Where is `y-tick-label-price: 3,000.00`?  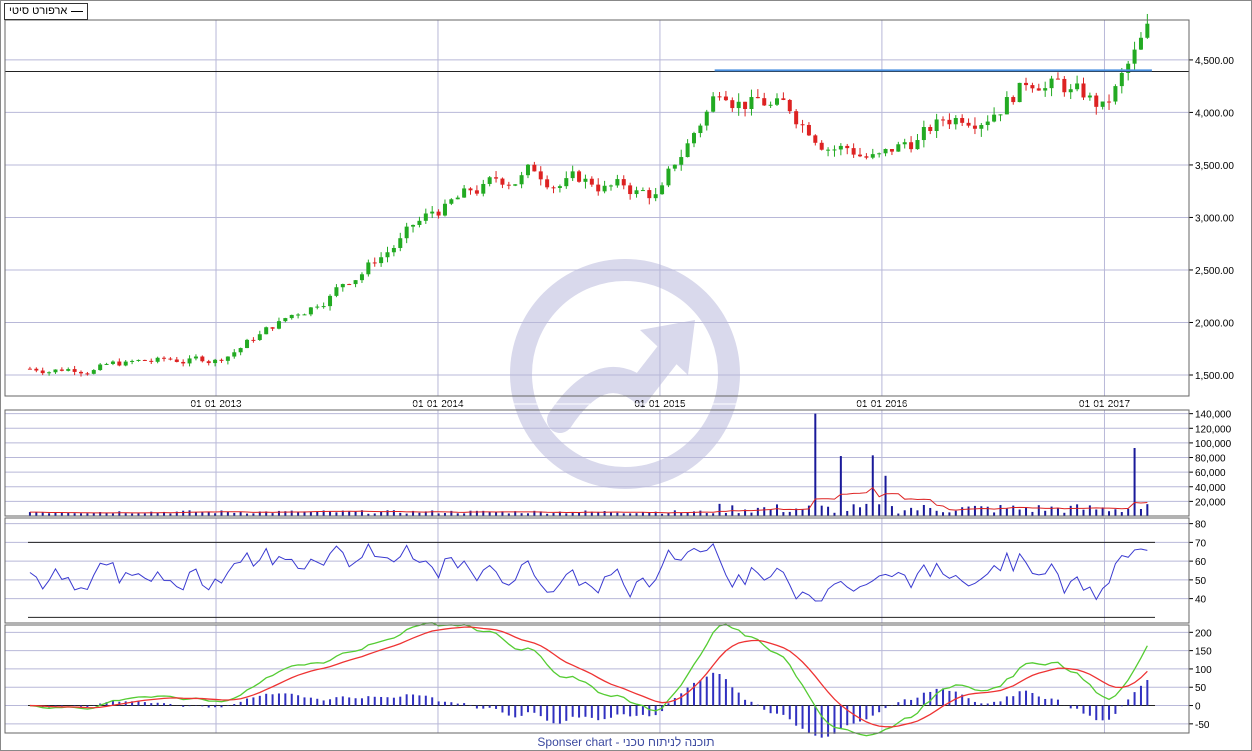 y-tick-label-price: 3,000.00 is located at coordinates (1214, 218).